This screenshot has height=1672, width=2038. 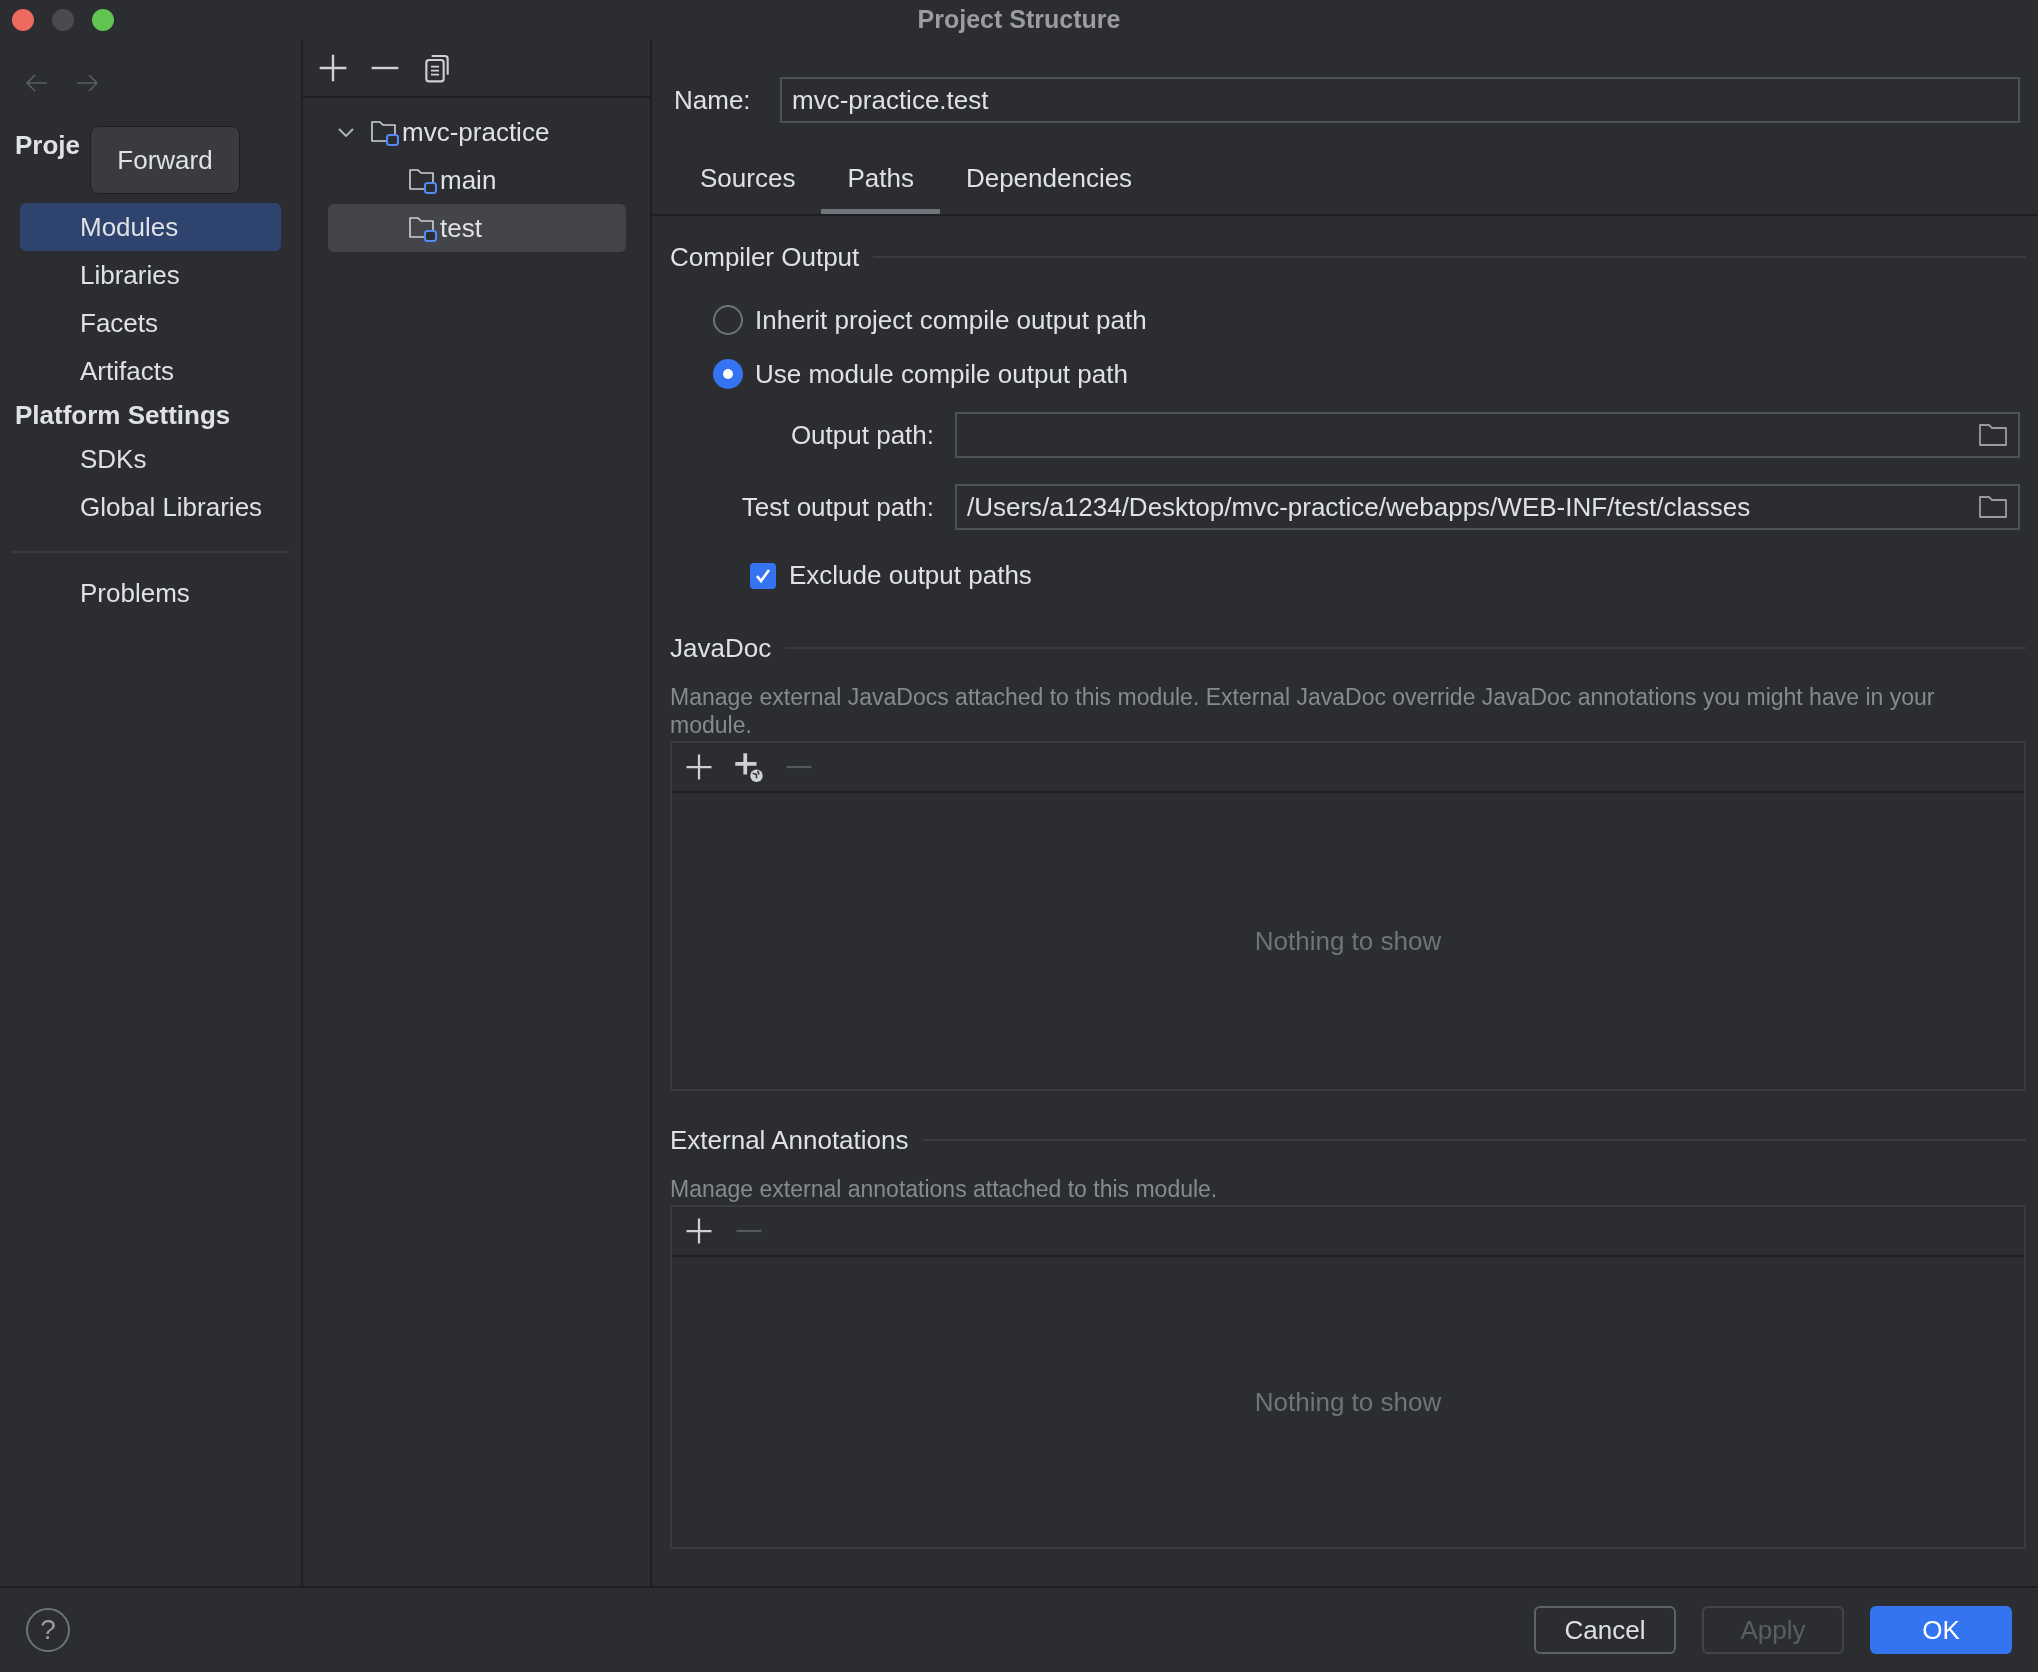 I want to click on sidebar-item: Global Libraries, so click(x=150, y=507).